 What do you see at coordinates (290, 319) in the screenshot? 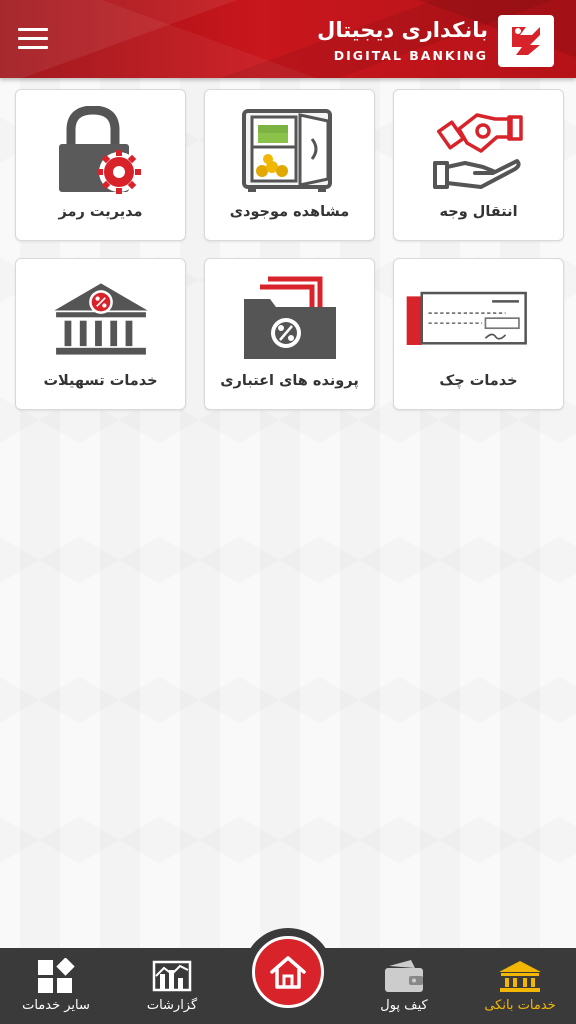
I see `credit-folder-icon` at bounding box center [290, 319].